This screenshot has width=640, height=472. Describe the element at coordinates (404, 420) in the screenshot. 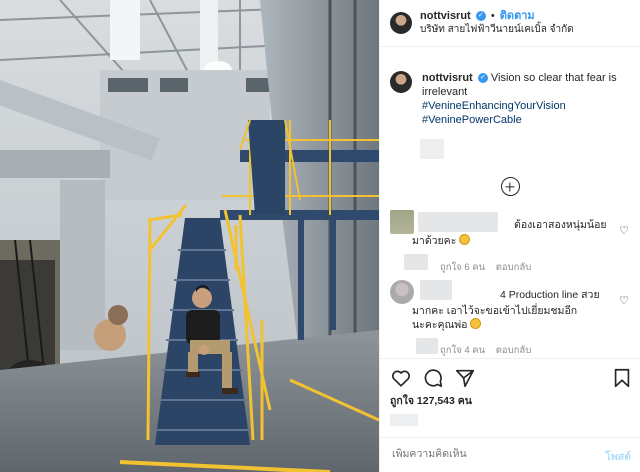

I see `post-time-redacted` at that location.